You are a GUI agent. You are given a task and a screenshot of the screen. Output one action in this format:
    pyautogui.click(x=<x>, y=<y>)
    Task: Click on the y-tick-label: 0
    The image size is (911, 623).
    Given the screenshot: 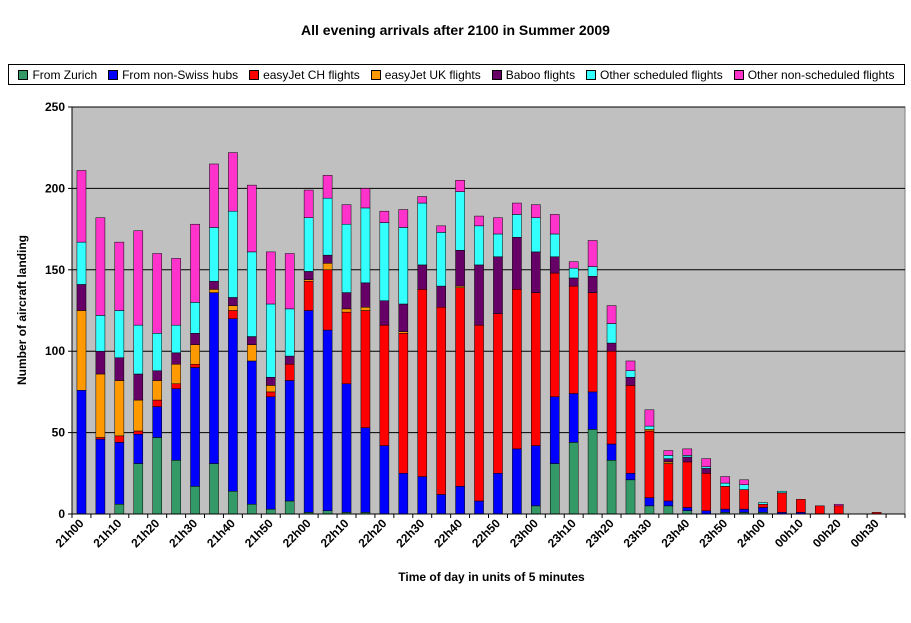 What is the action you would take?
    pyautogui.click(x=61, y=514)
    